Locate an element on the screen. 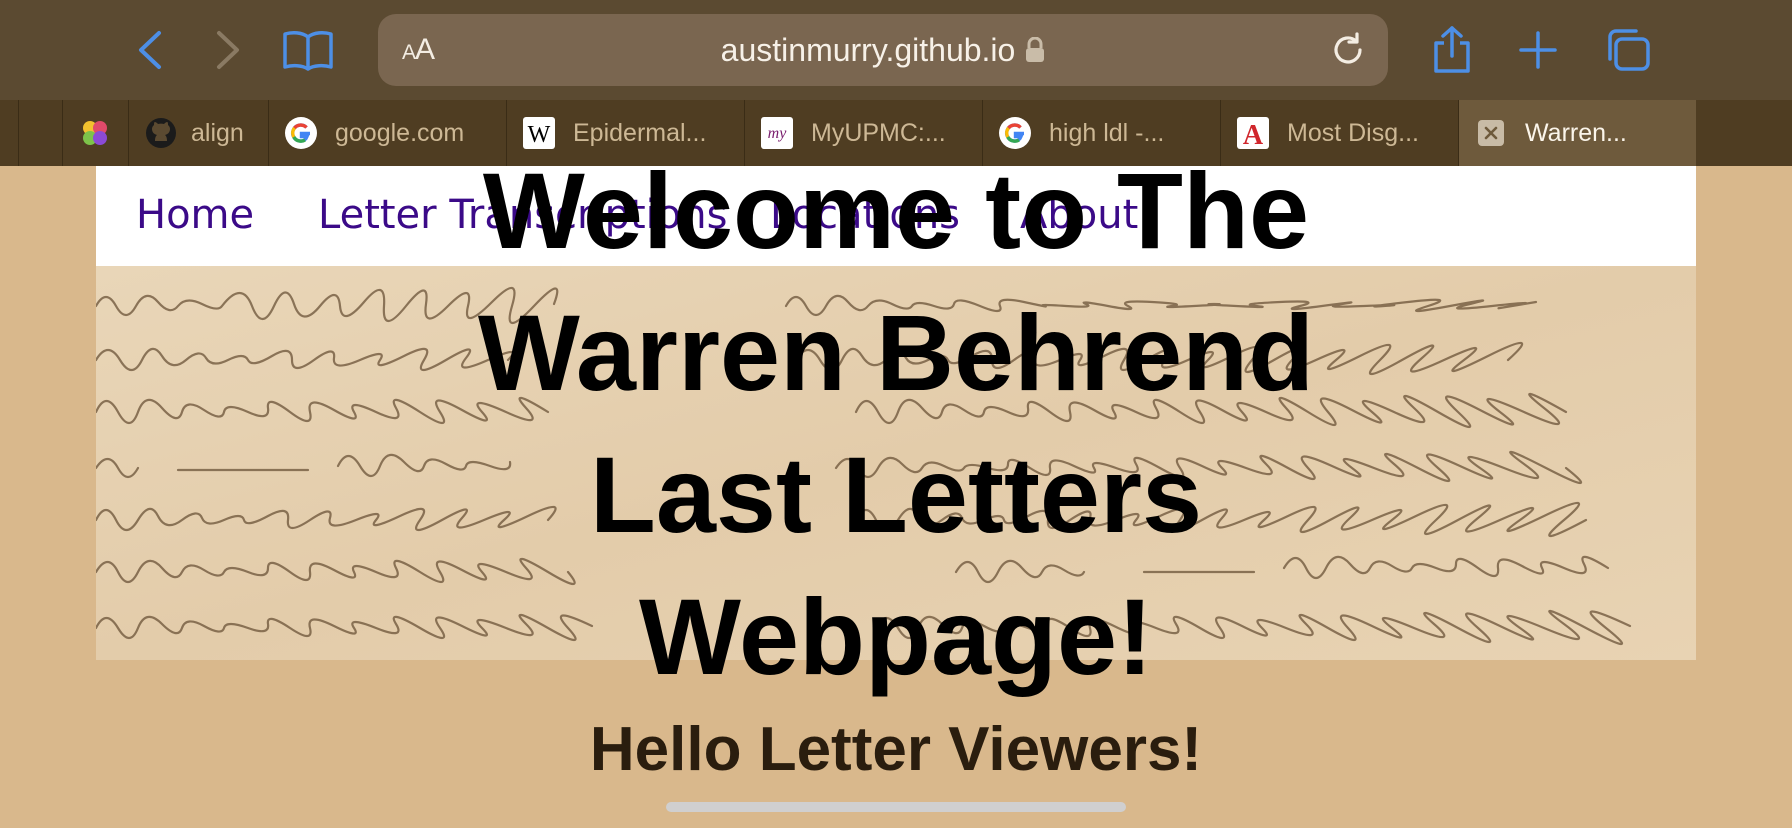 The image size is (1792, 828). new-tab-button is located at coordinates (1538, 50).